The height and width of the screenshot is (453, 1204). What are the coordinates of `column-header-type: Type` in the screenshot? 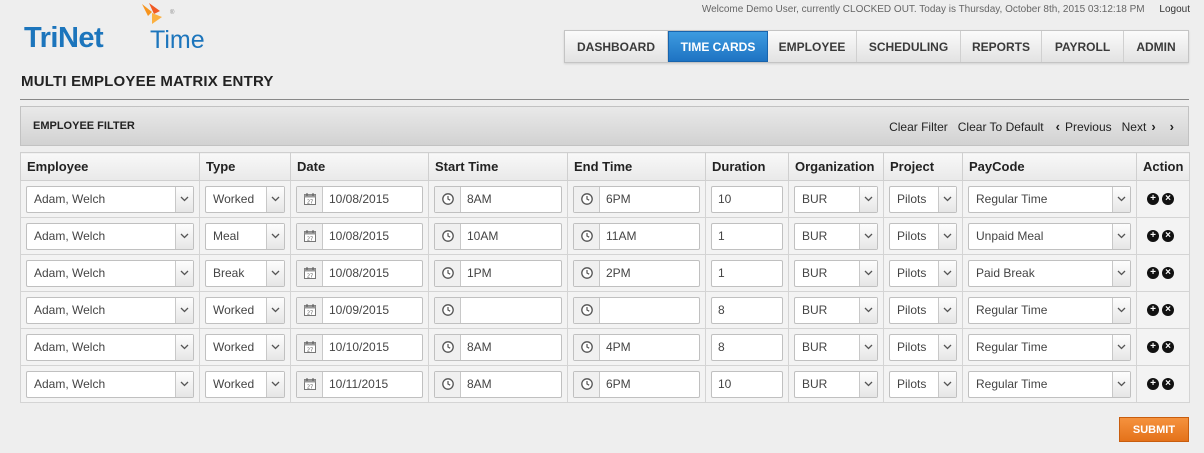 It's located at (245, 166).